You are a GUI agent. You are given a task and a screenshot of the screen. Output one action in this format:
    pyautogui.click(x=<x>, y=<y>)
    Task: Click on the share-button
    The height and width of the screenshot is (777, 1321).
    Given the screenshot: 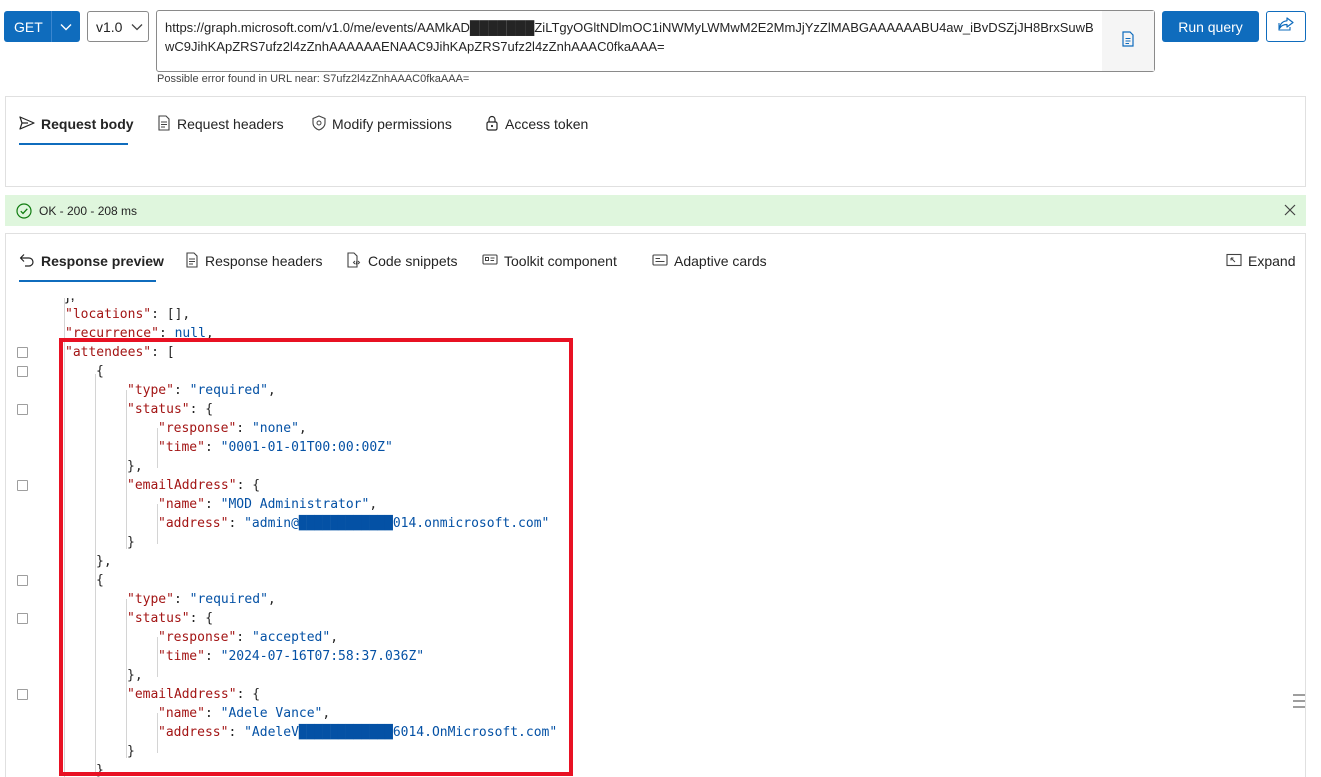 What is the action you would take?
    pyautogui.click(x=1286, y=26)
    